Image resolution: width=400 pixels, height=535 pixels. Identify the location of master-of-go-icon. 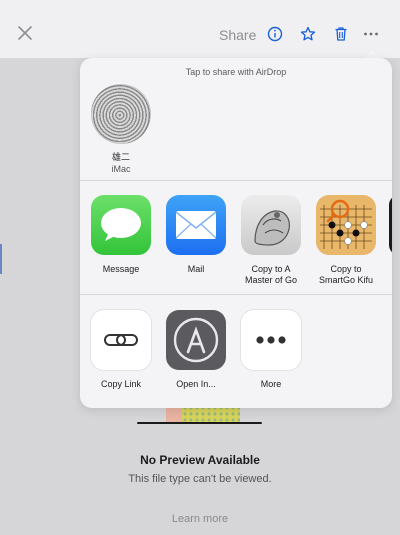
(271, 225).